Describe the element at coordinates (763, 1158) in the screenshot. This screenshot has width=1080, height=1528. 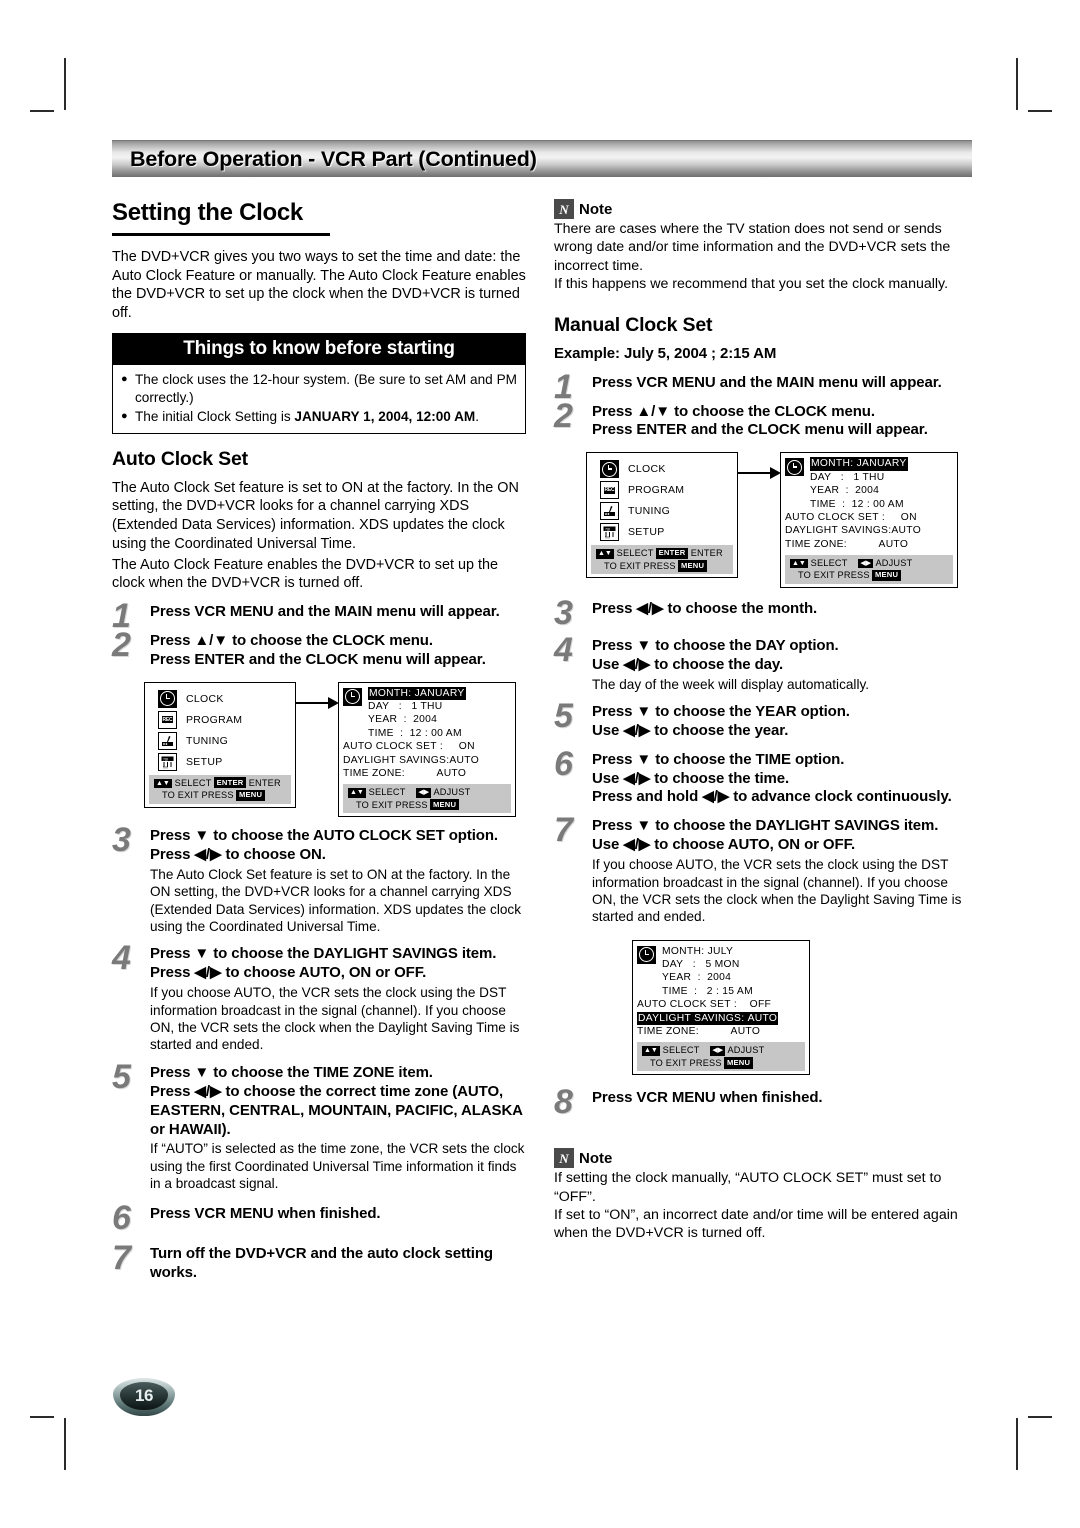
I see `note-header-bottom: N Note` at that location.